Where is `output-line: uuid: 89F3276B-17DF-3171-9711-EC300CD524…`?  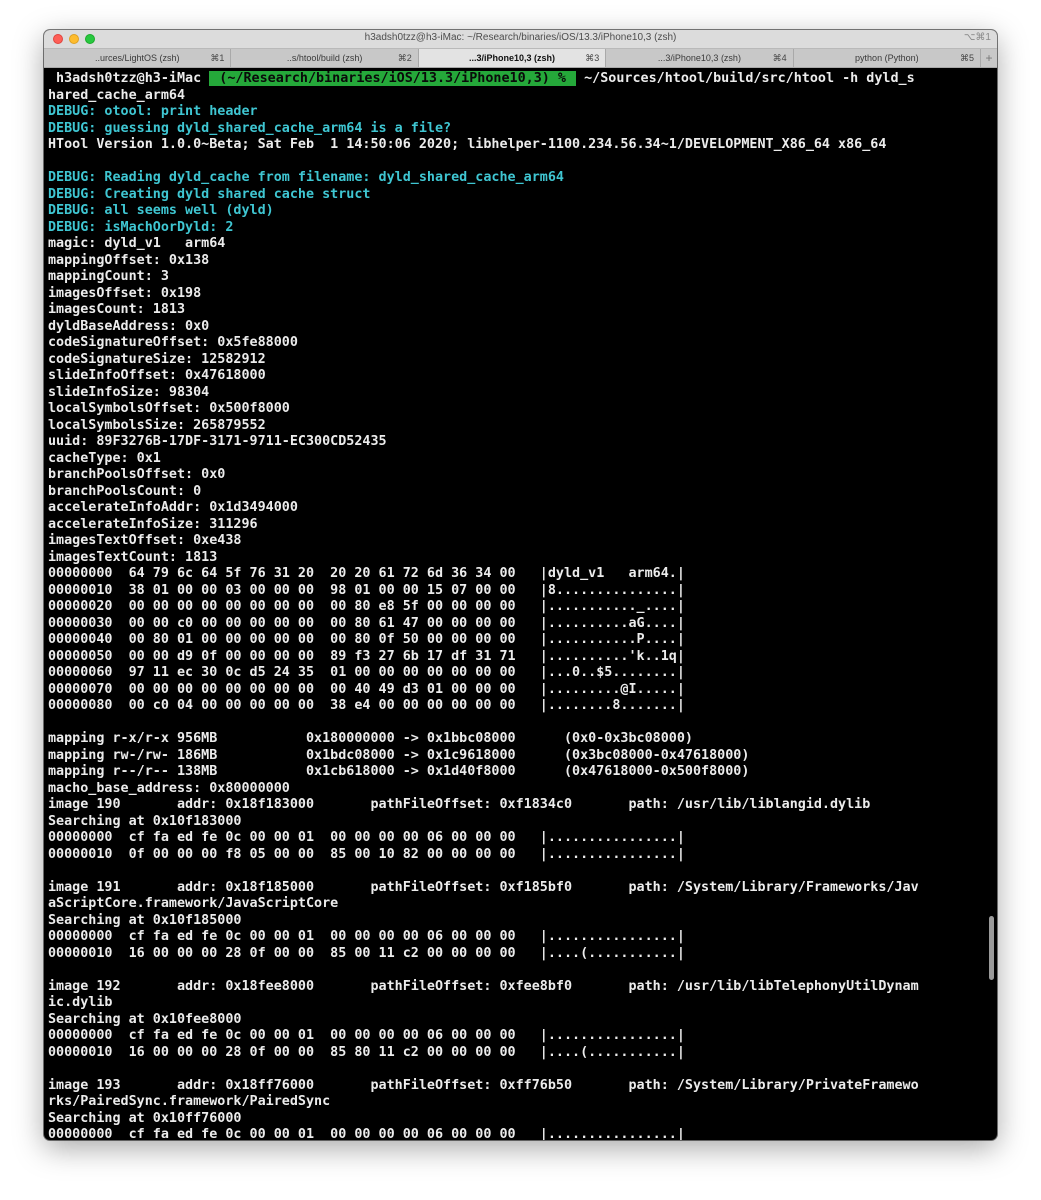
output-line: uuid: 89F3276B-17DF-3171-9711-EC300CD524… is located at coordinates (217, 441).